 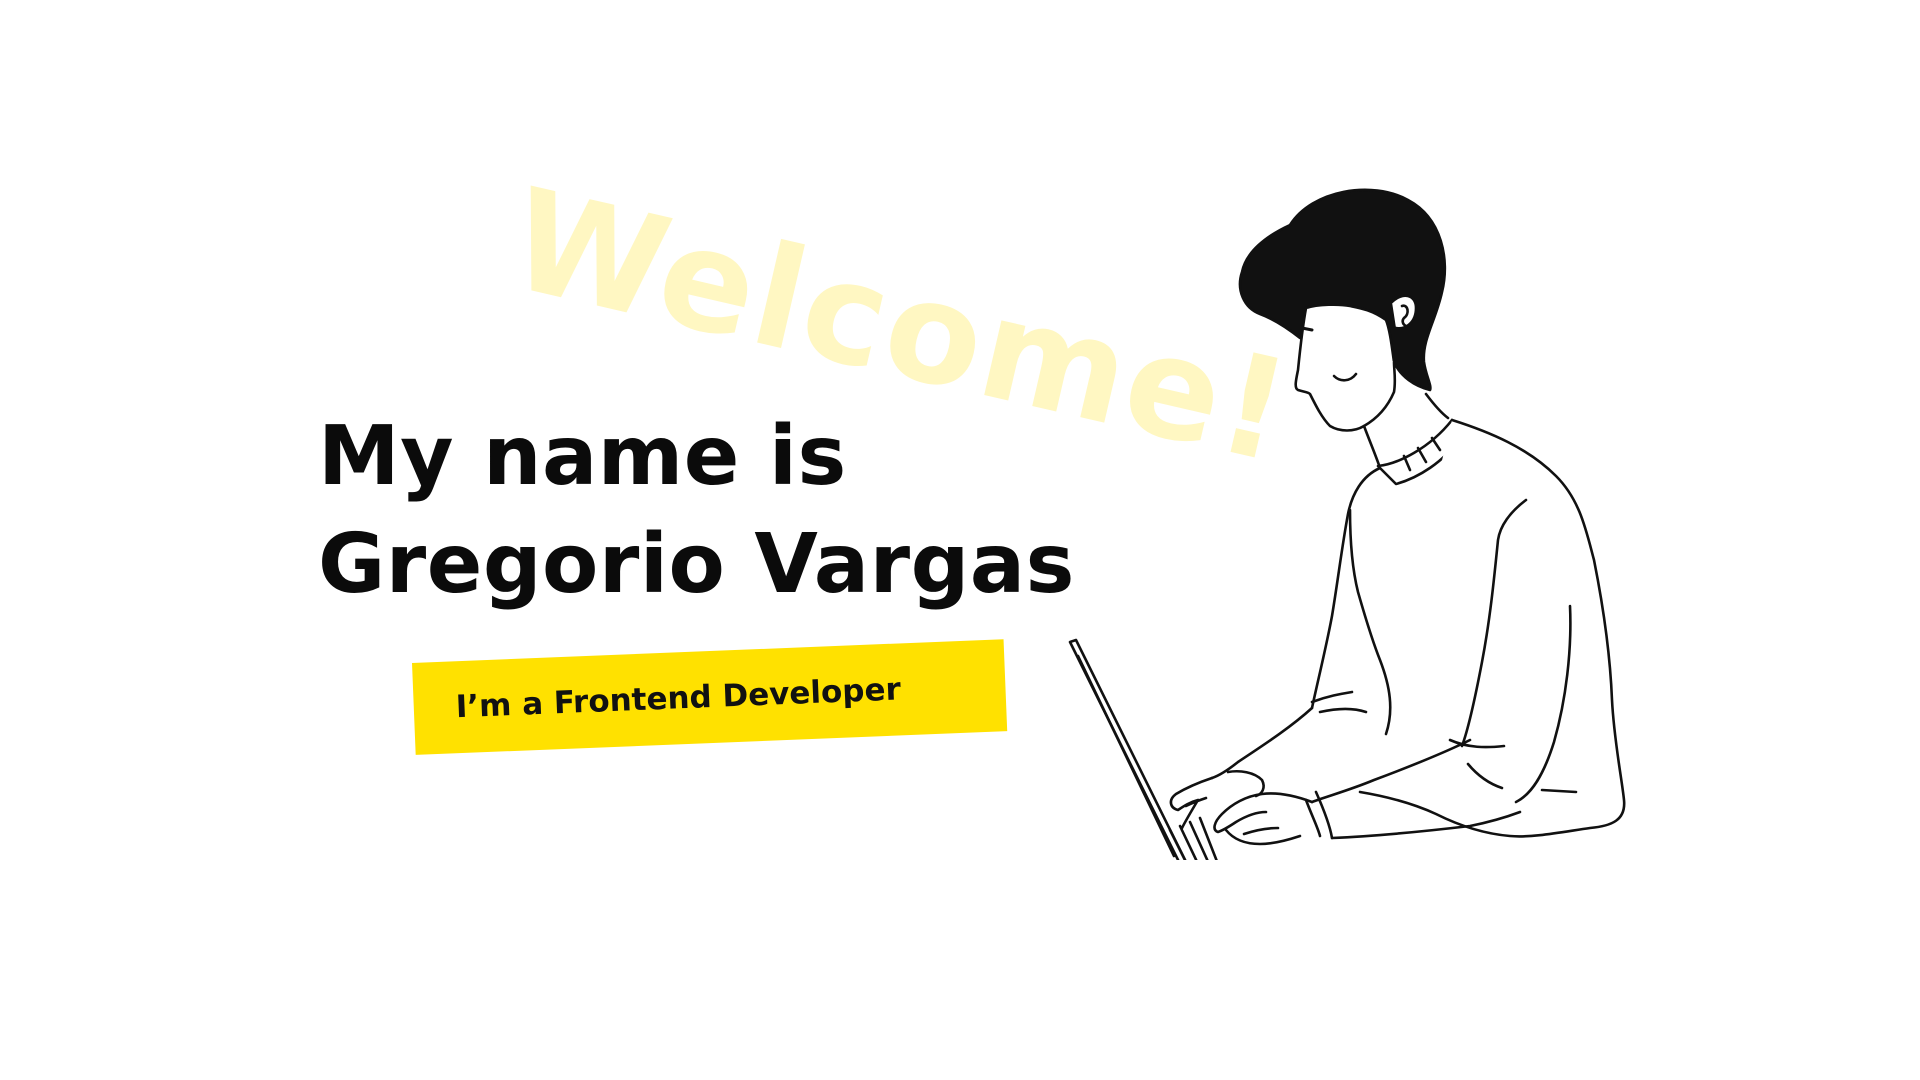 I want to click on forearm-upper, so click(x=1262, y=743).